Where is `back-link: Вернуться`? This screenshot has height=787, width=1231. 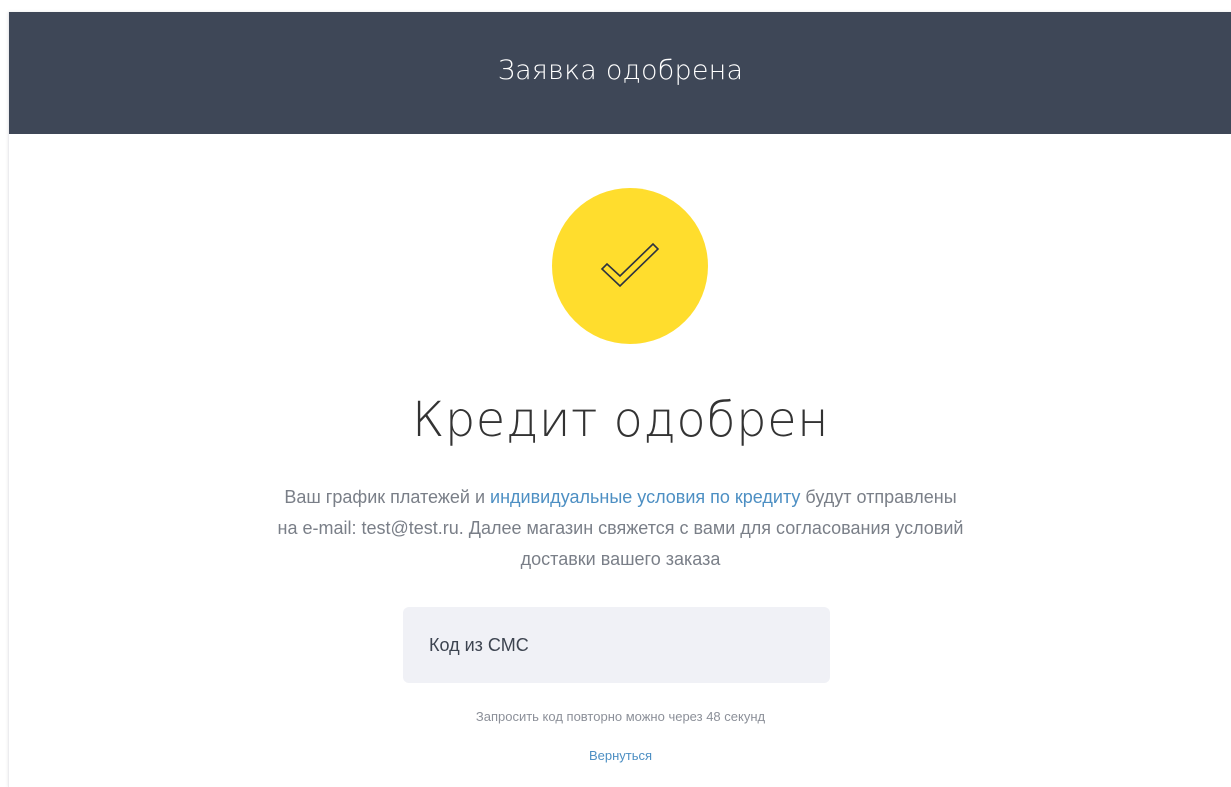
back-link: Вернуться is located at coordinates (620, 755).